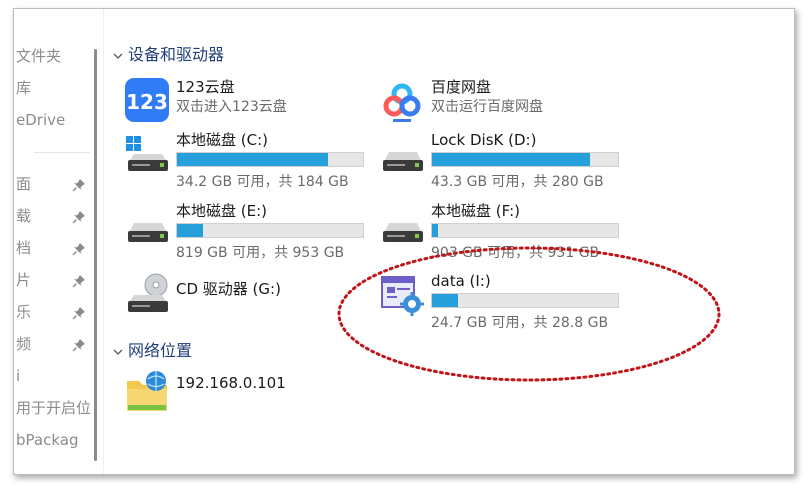  I want to click on navigation-pane: 文件夹 库 eDrive 面 载 档 片 乐 频 i 用于开启位 bPackag, so click(55, 241).